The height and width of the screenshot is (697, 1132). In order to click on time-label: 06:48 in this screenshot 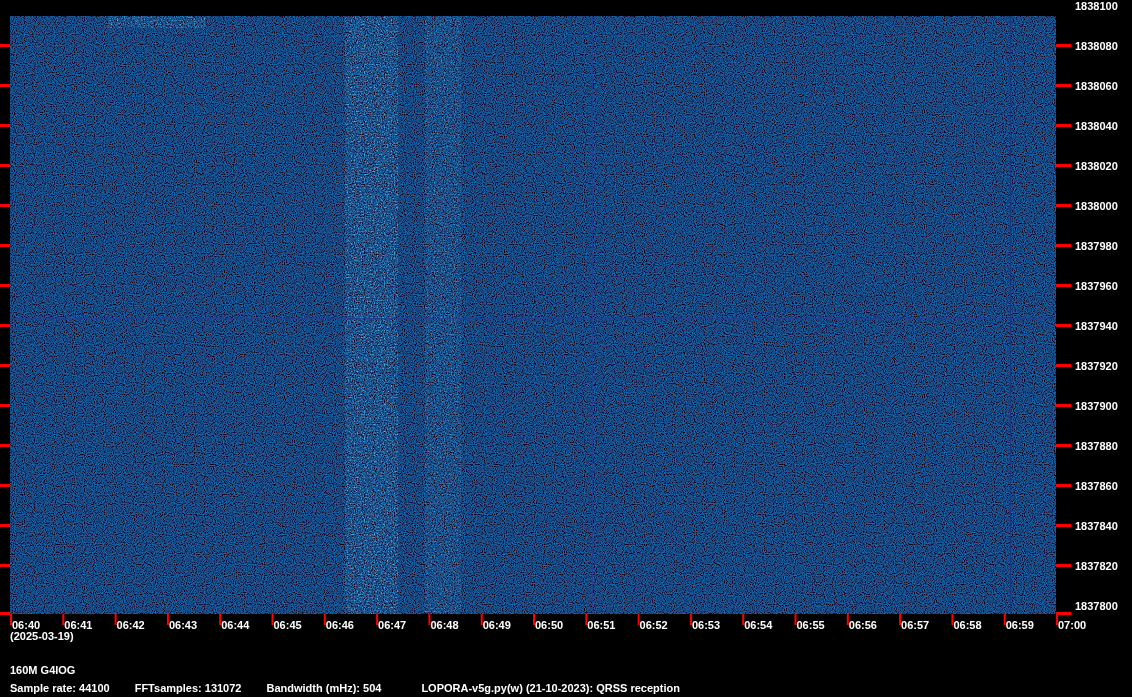, I will do `click(444, 625)`.